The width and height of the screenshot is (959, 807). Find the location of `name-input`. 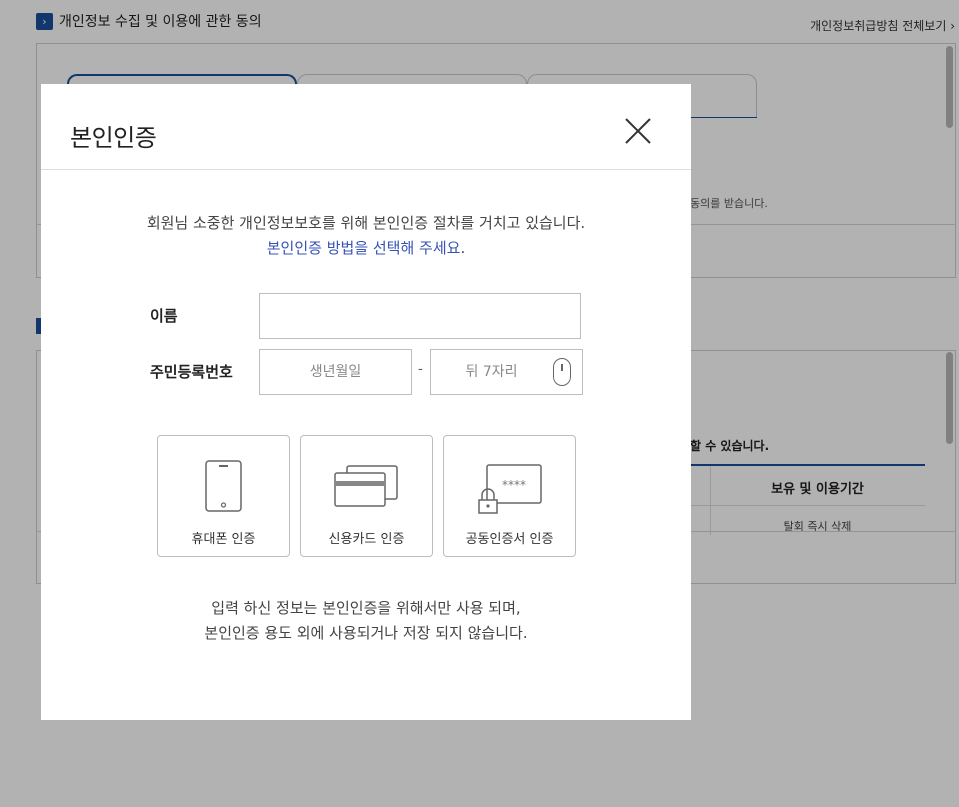

name-input is located at coordinates (420, 316).